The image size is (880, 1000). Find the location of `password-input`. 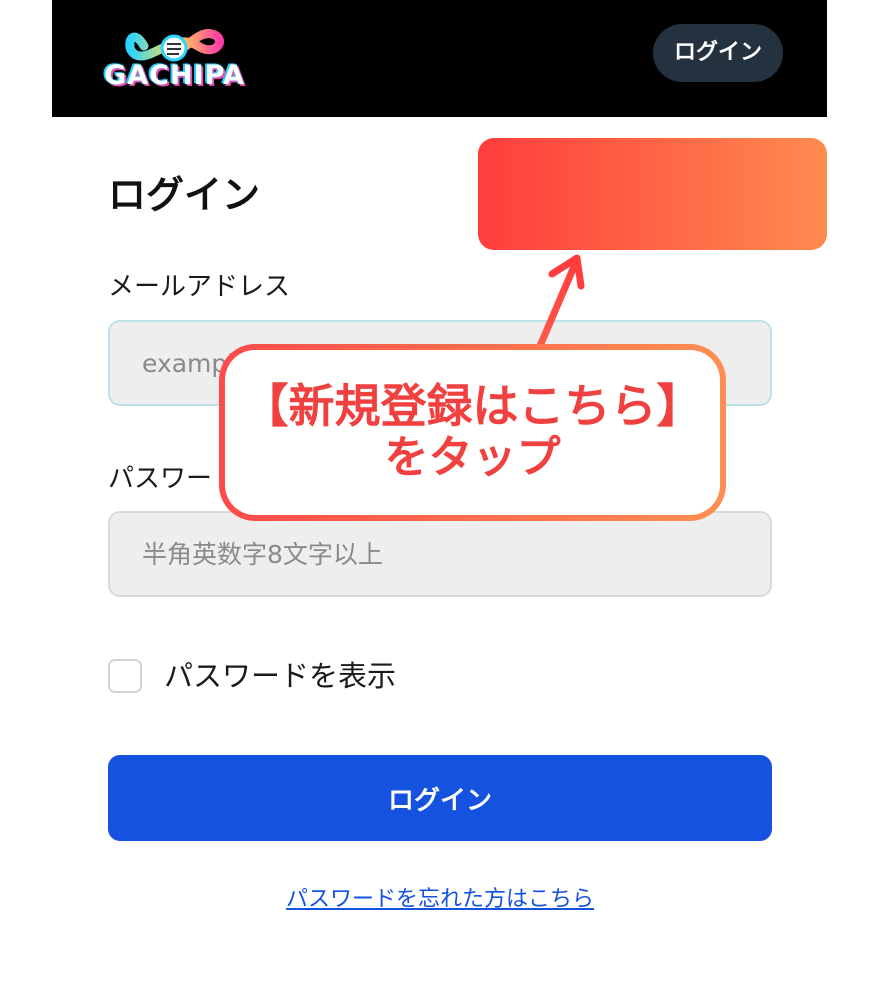

password-input is located at coordinates (440, 554).